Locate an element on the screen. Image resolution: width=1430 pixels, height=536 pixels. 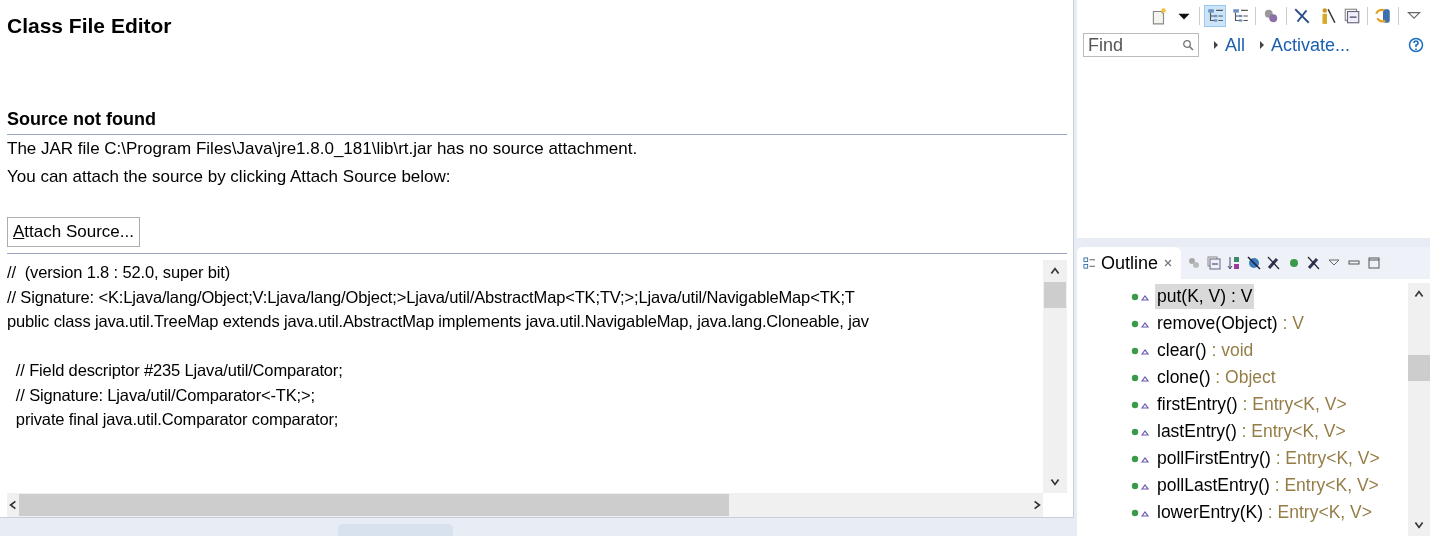
hide-fields-icon is located at coordinates (1254, 263).